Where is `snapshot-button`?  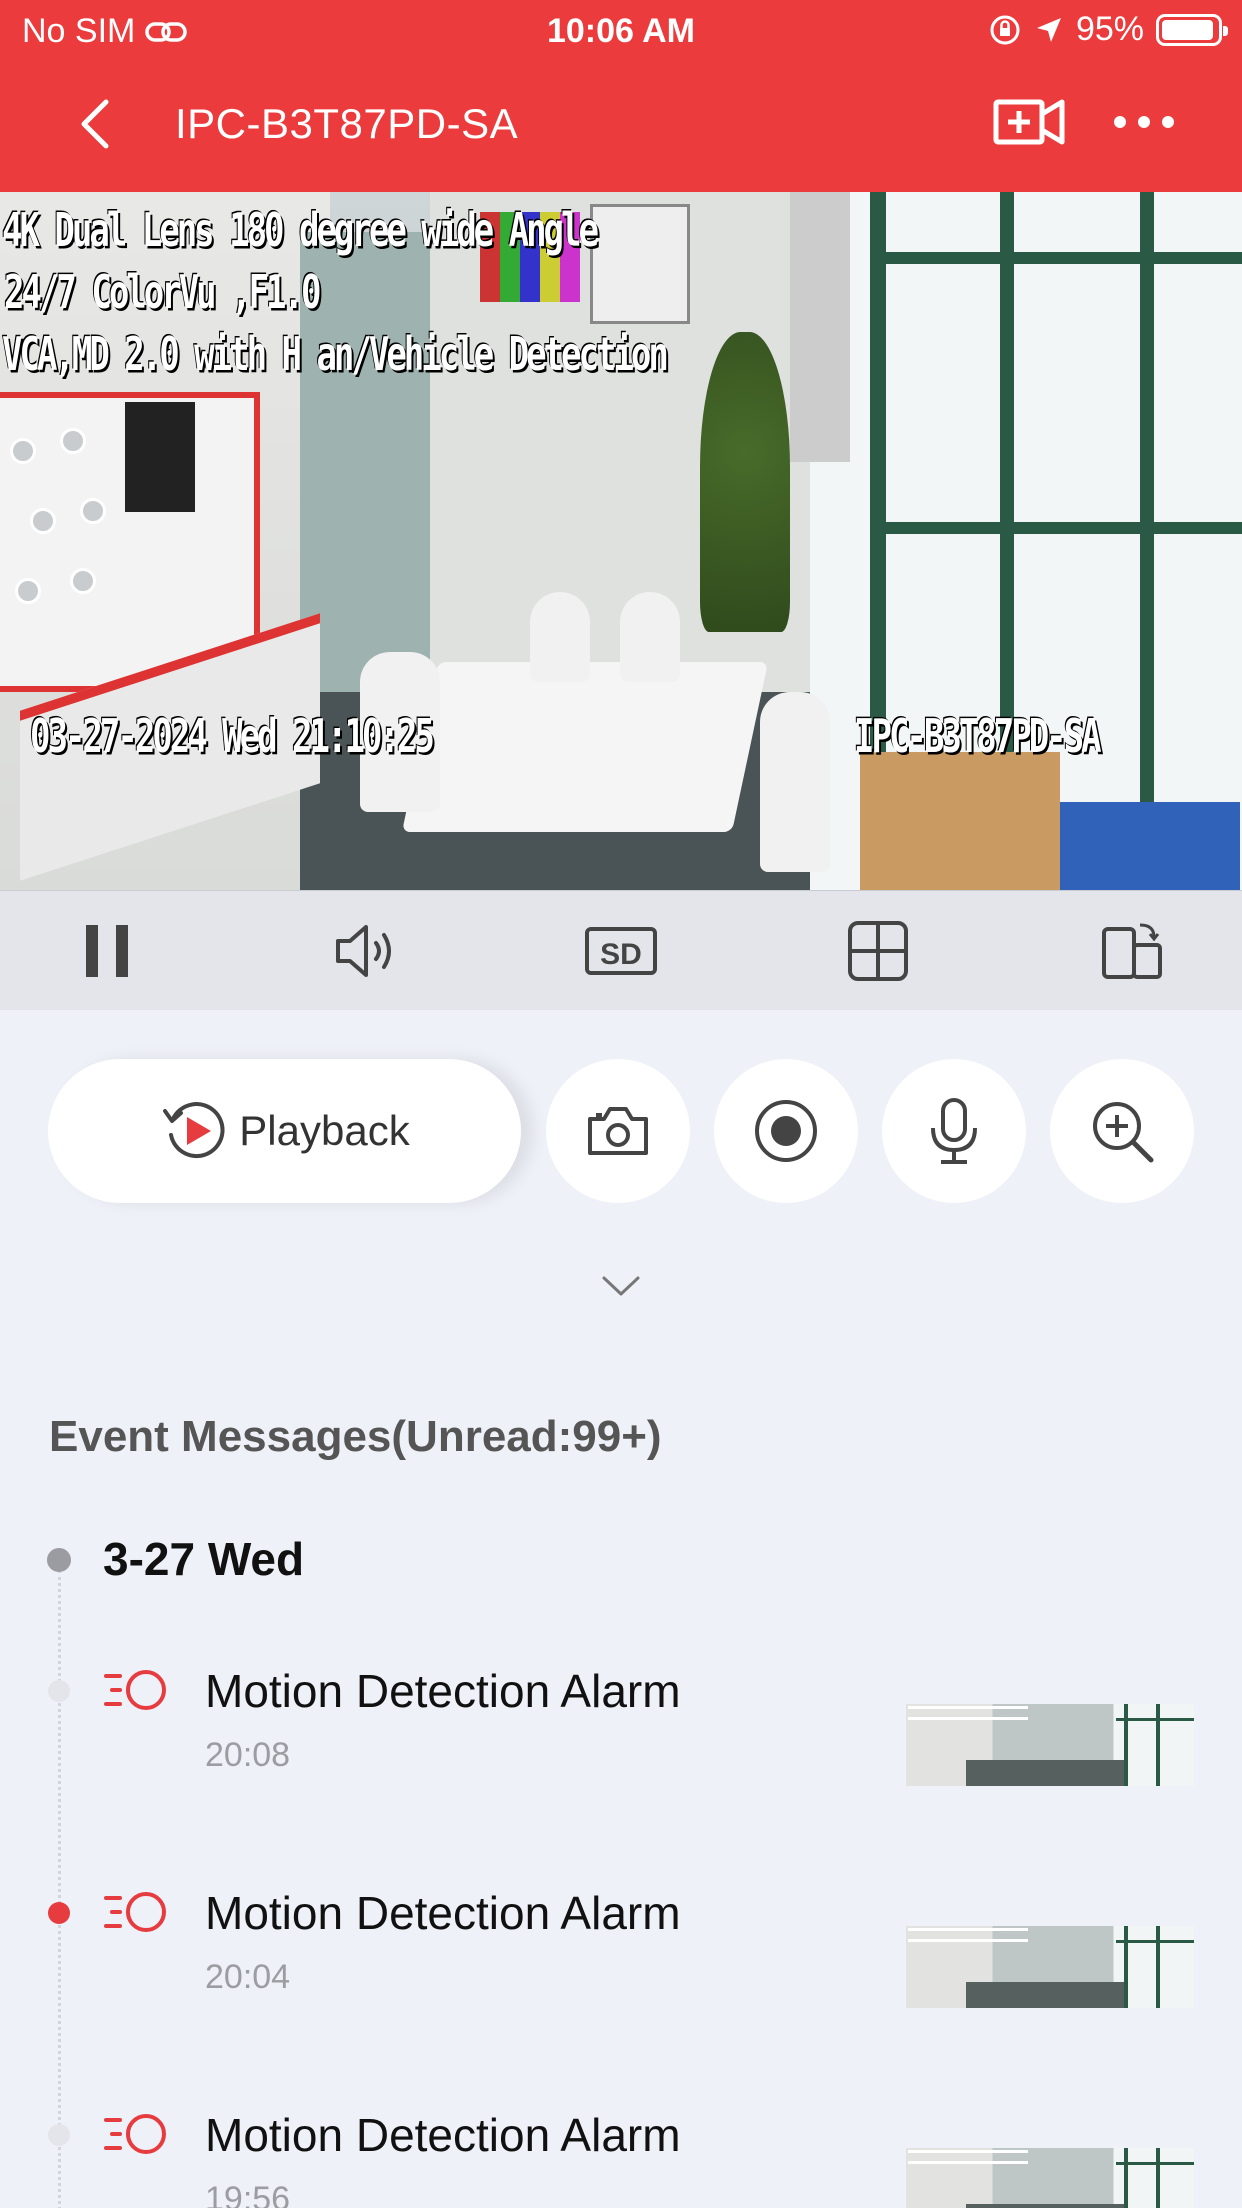 snapshot-button is located at coordinates (618, 1131).